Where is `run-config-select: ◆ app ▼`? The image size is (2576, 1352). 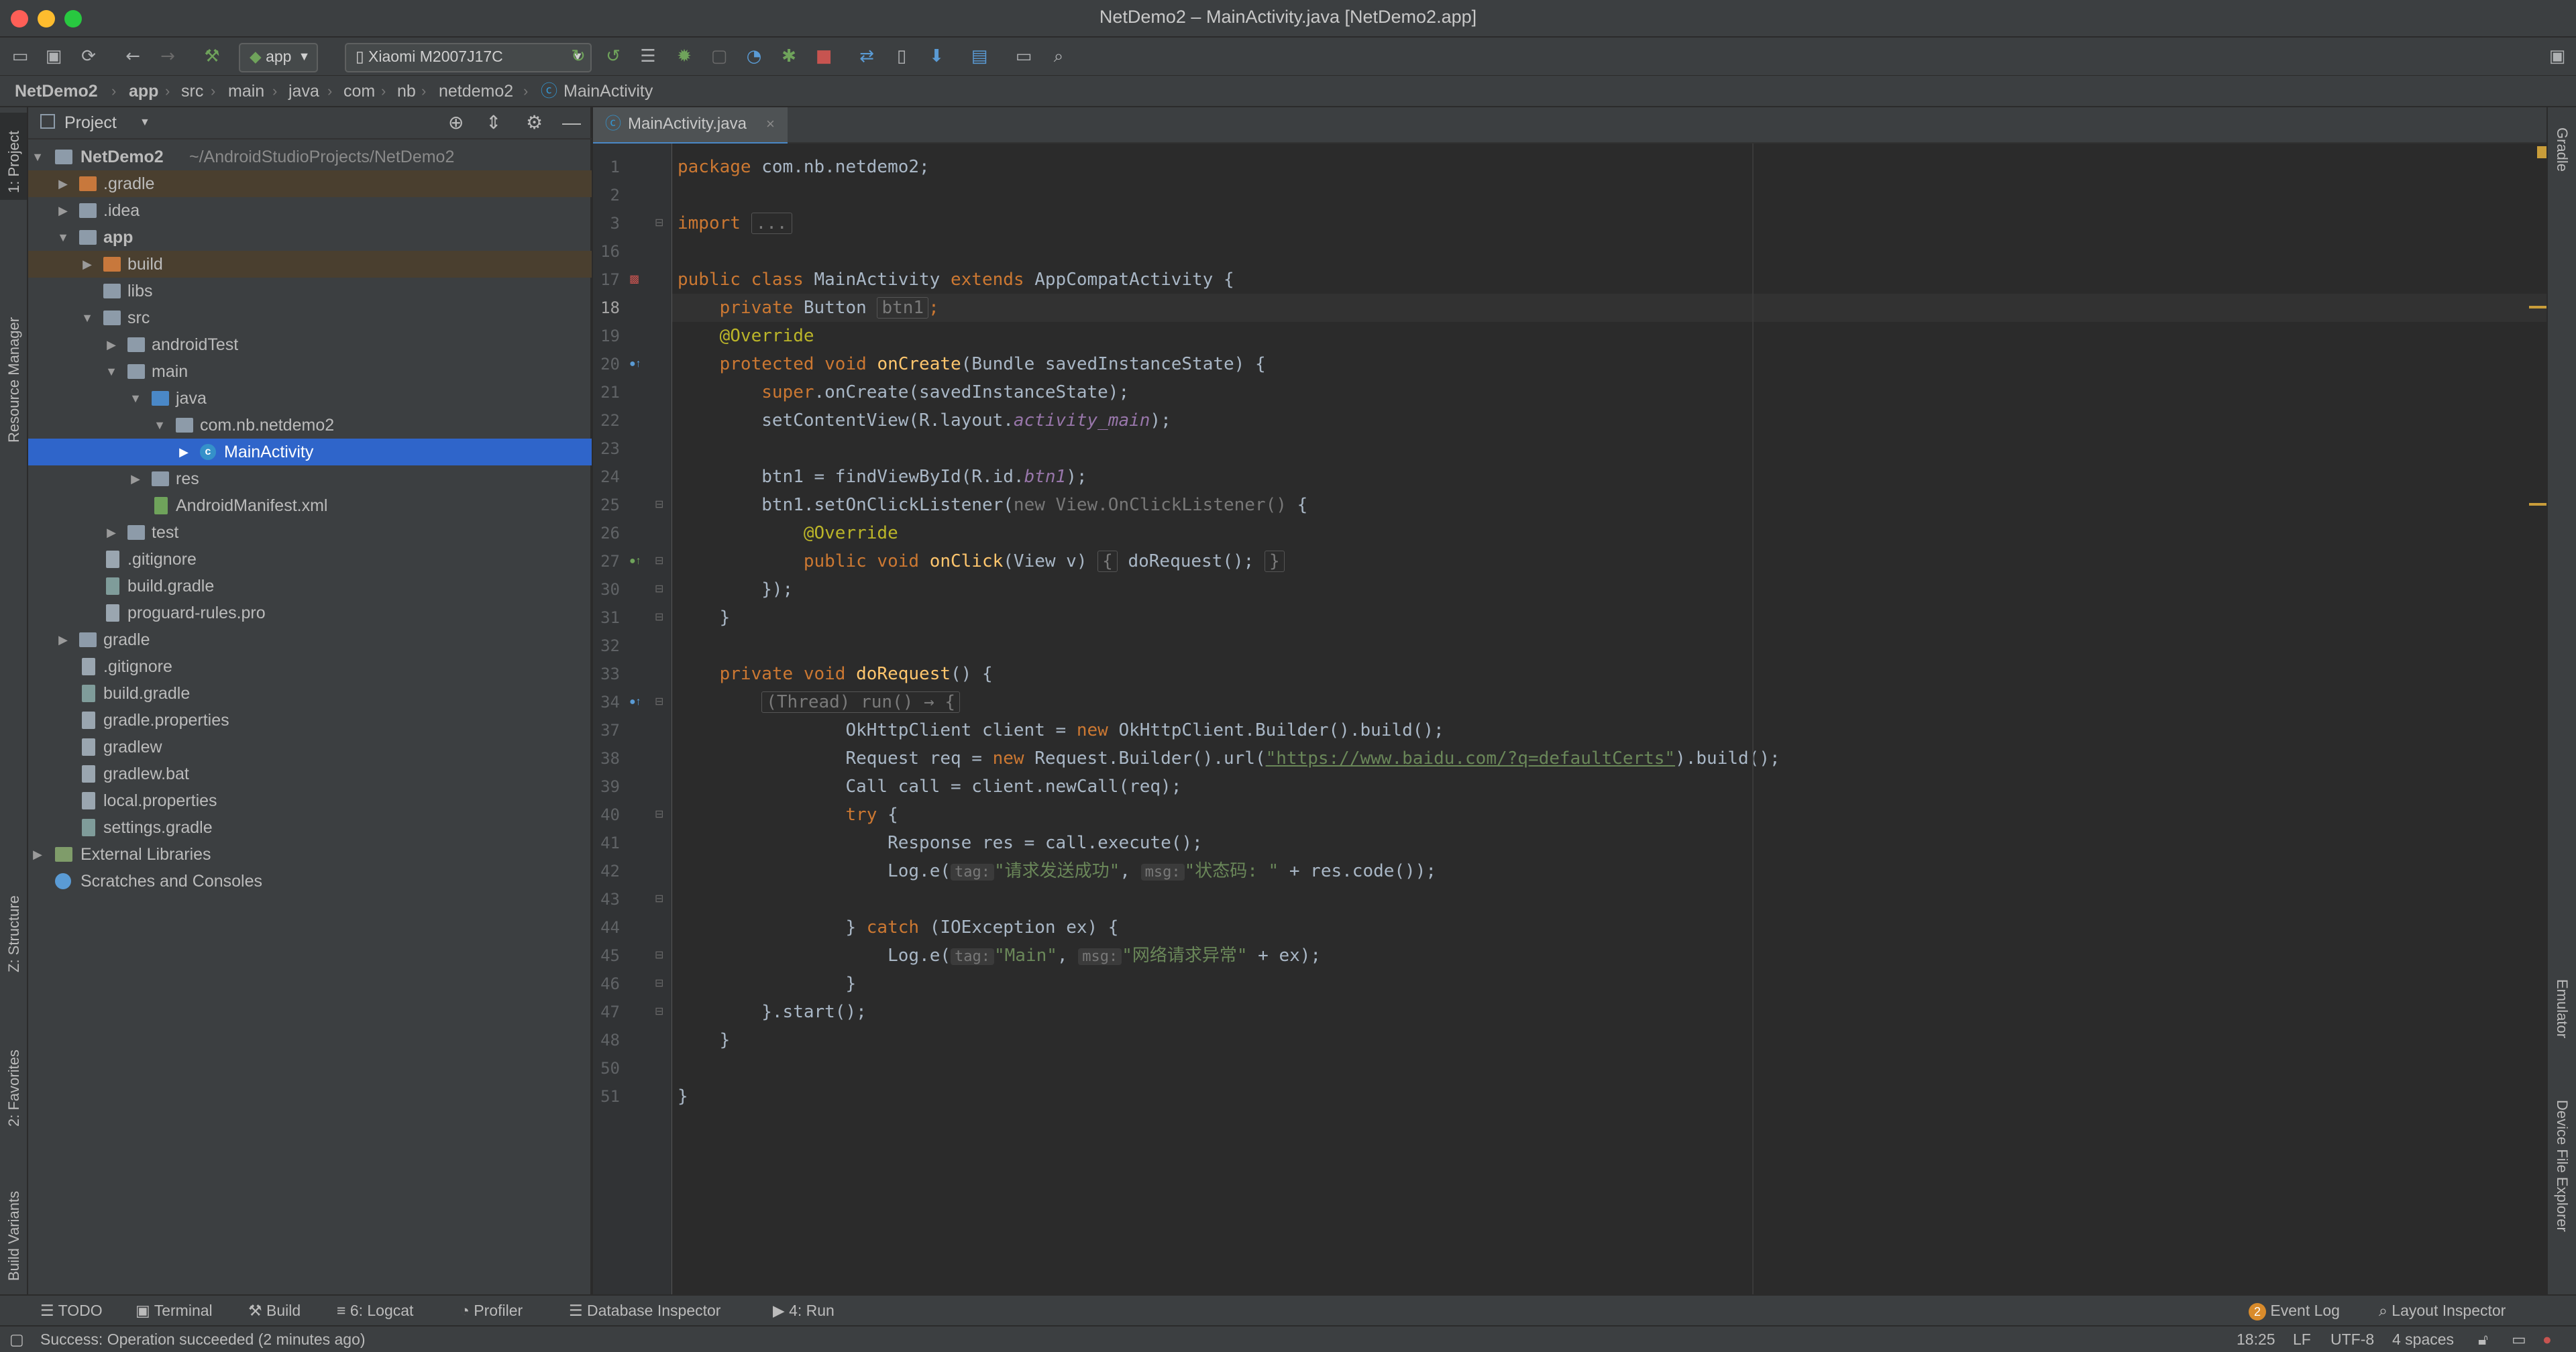
run-config-select: ◆ app ▼ is located at coordinates (279, 57).